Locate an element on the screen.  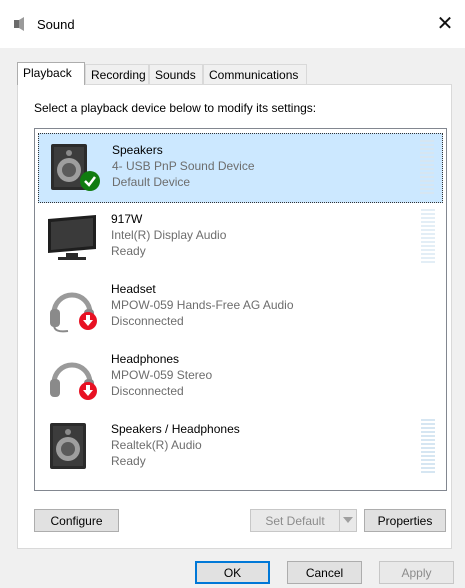
device-text: Headphones MPOW-059 Stereo Disconnected is located at coordinates (161, 375).